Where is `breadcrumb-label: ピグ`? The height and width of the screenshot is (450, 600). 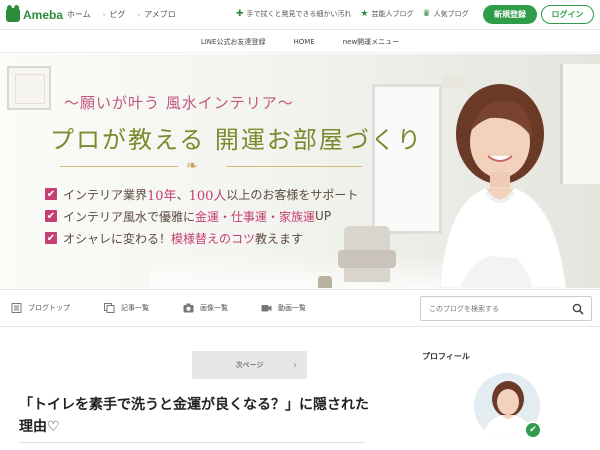 breadcrumb-label: ピグ is located at coordinates (117, 14).